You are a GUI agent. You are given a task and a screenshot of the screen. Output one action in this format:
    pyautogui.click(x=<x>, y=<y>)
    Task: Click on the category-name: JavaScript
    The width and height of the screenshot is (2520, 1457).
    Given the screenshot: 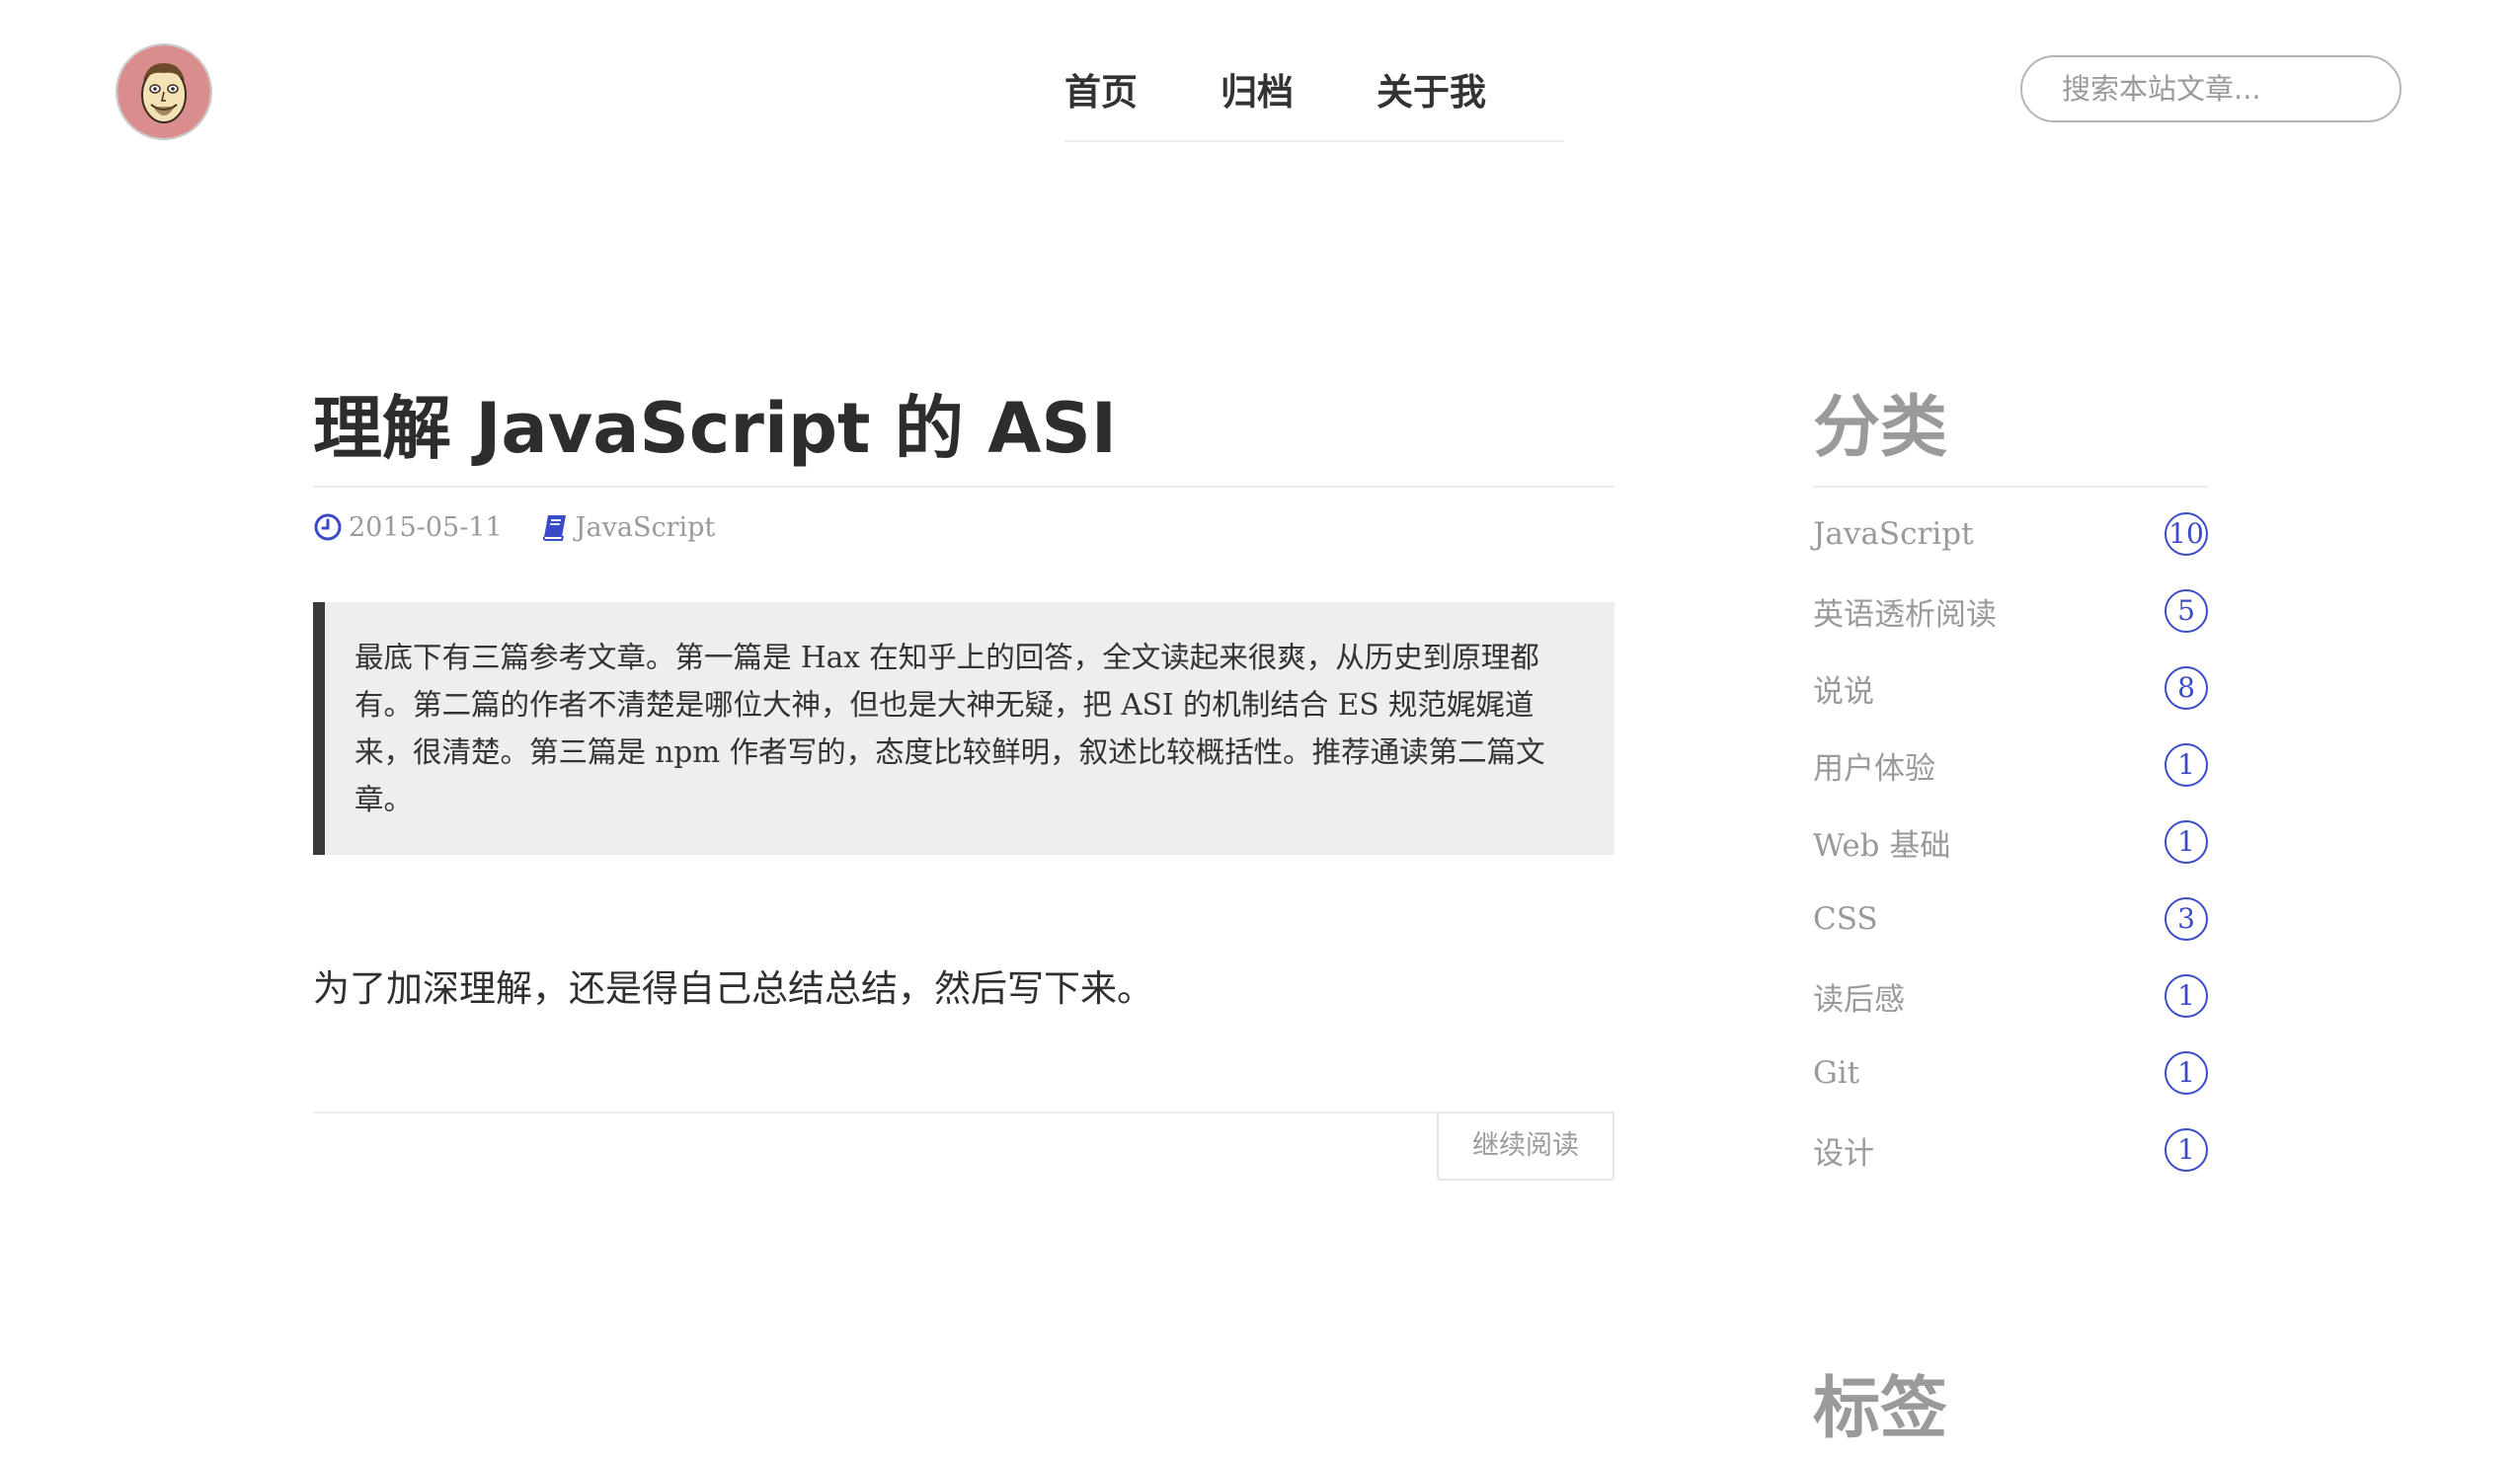 What is the action you would take?
    pyautogui.click(x=1893, y=534)
    